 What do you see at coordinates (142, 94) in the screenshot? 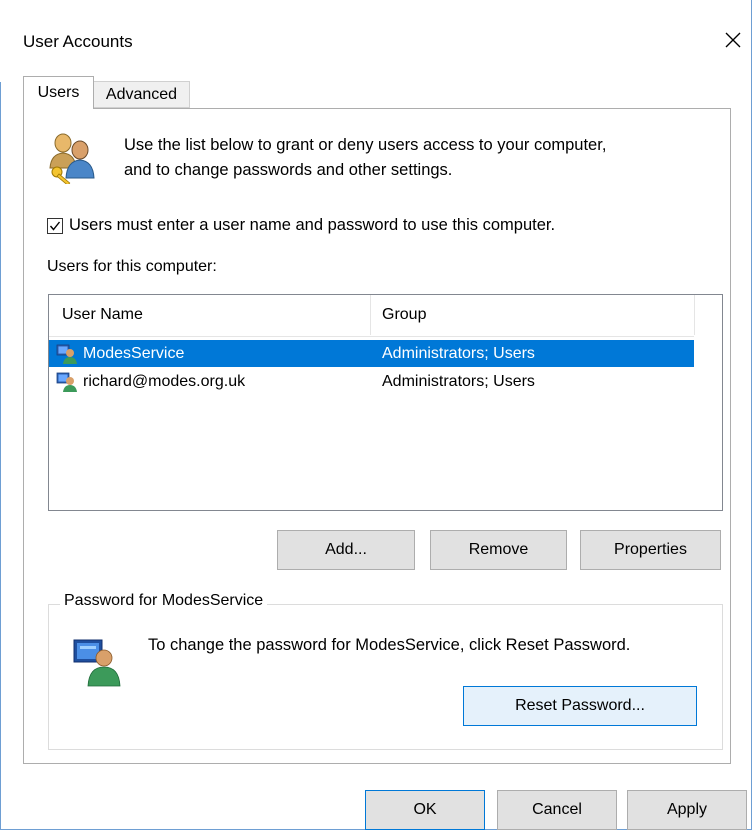
I see `tab-advanced: Advanced` at bounding box center [142, 94].